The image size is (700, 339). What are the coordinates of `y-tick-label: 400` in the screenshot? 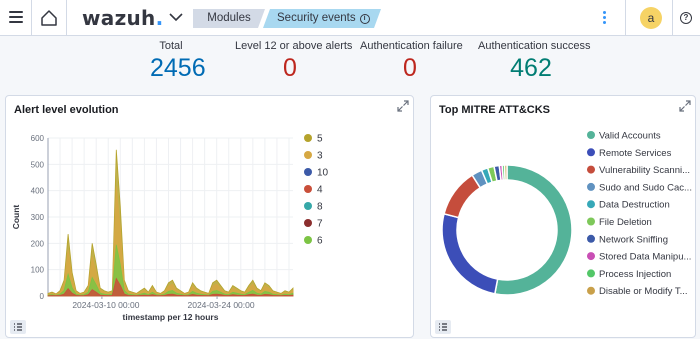 It's located at (38, 191).